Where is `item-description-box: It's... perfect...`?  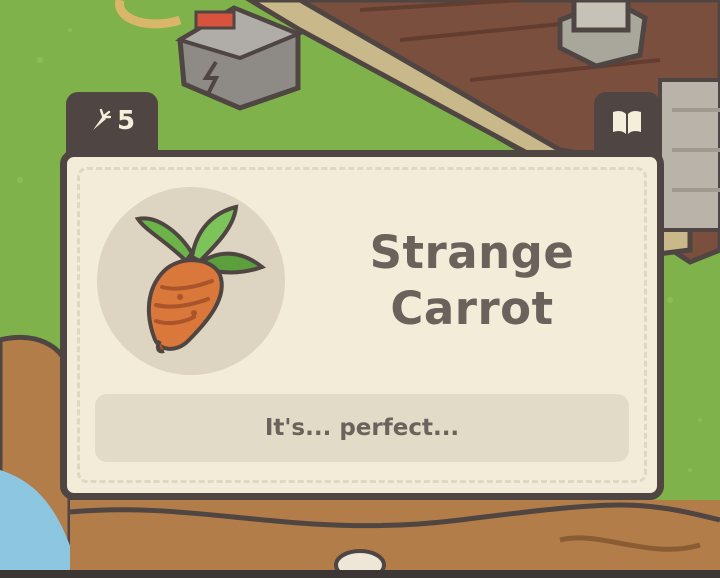
item-description-box: It's... perfect... is located at coordinates (362, 428).